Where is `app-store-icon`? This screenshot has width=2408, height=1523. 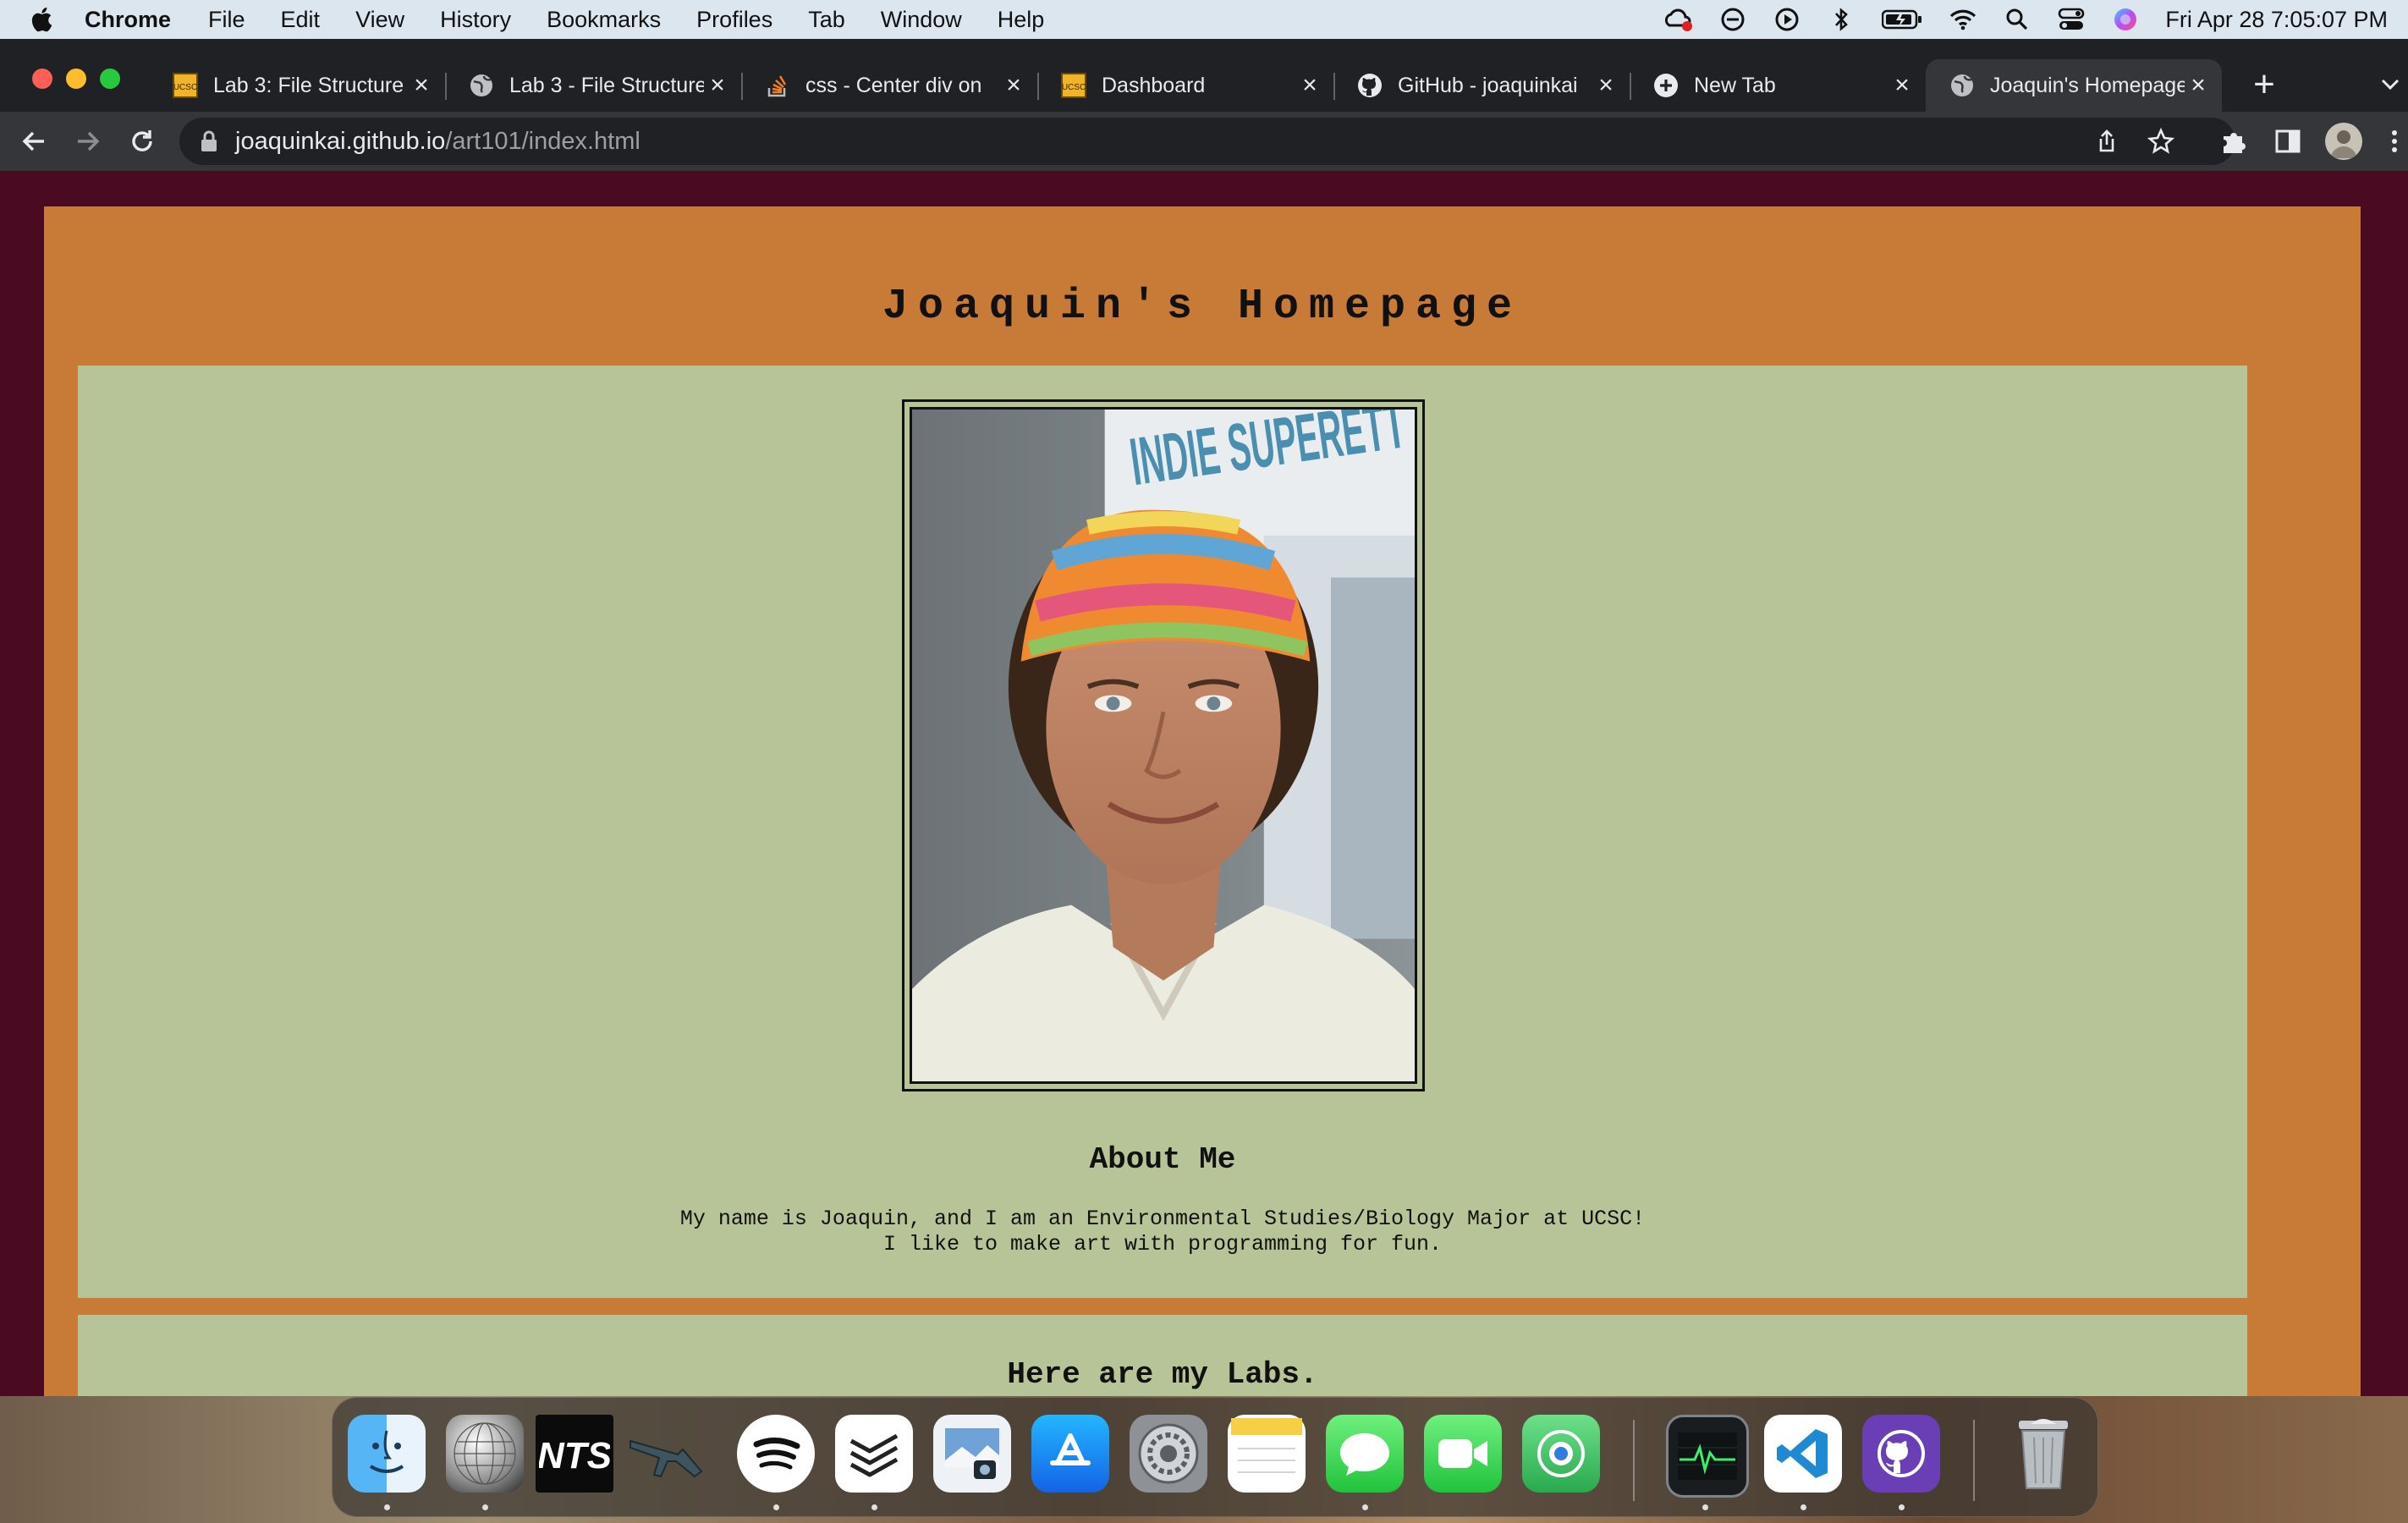
app-store-icon is located at coordinates (1070, 1454).